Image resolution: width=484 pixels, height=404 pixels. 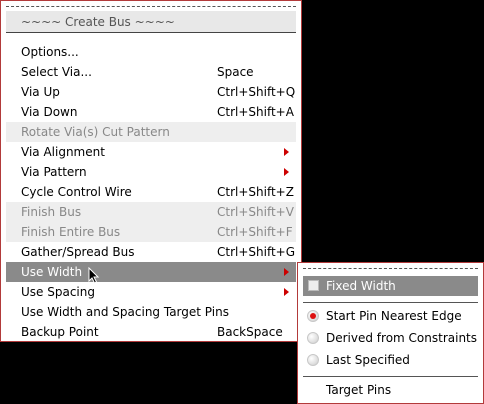 What do you see at coordinates (54, 172) in the screenshot?
I see `menu-item-label: Via Pattern` at bounding box center [54, 172].